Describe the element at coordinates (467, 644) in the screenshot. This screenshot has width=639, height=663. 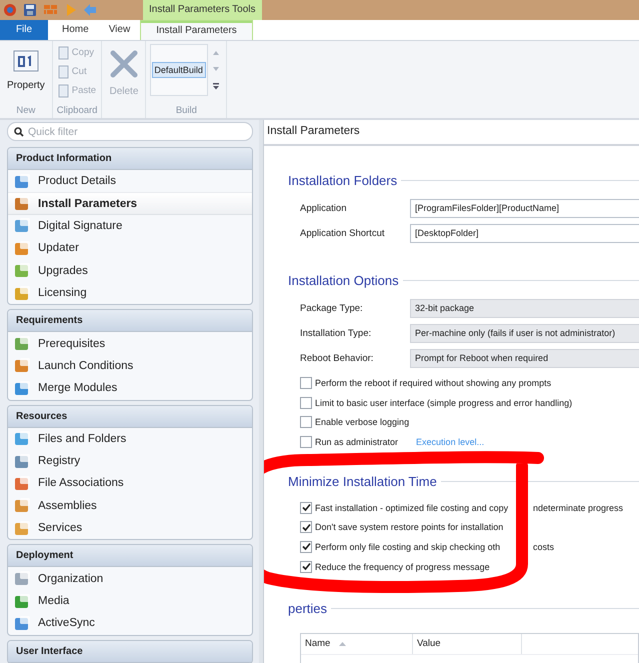
I see `column-header: Value` at that location.